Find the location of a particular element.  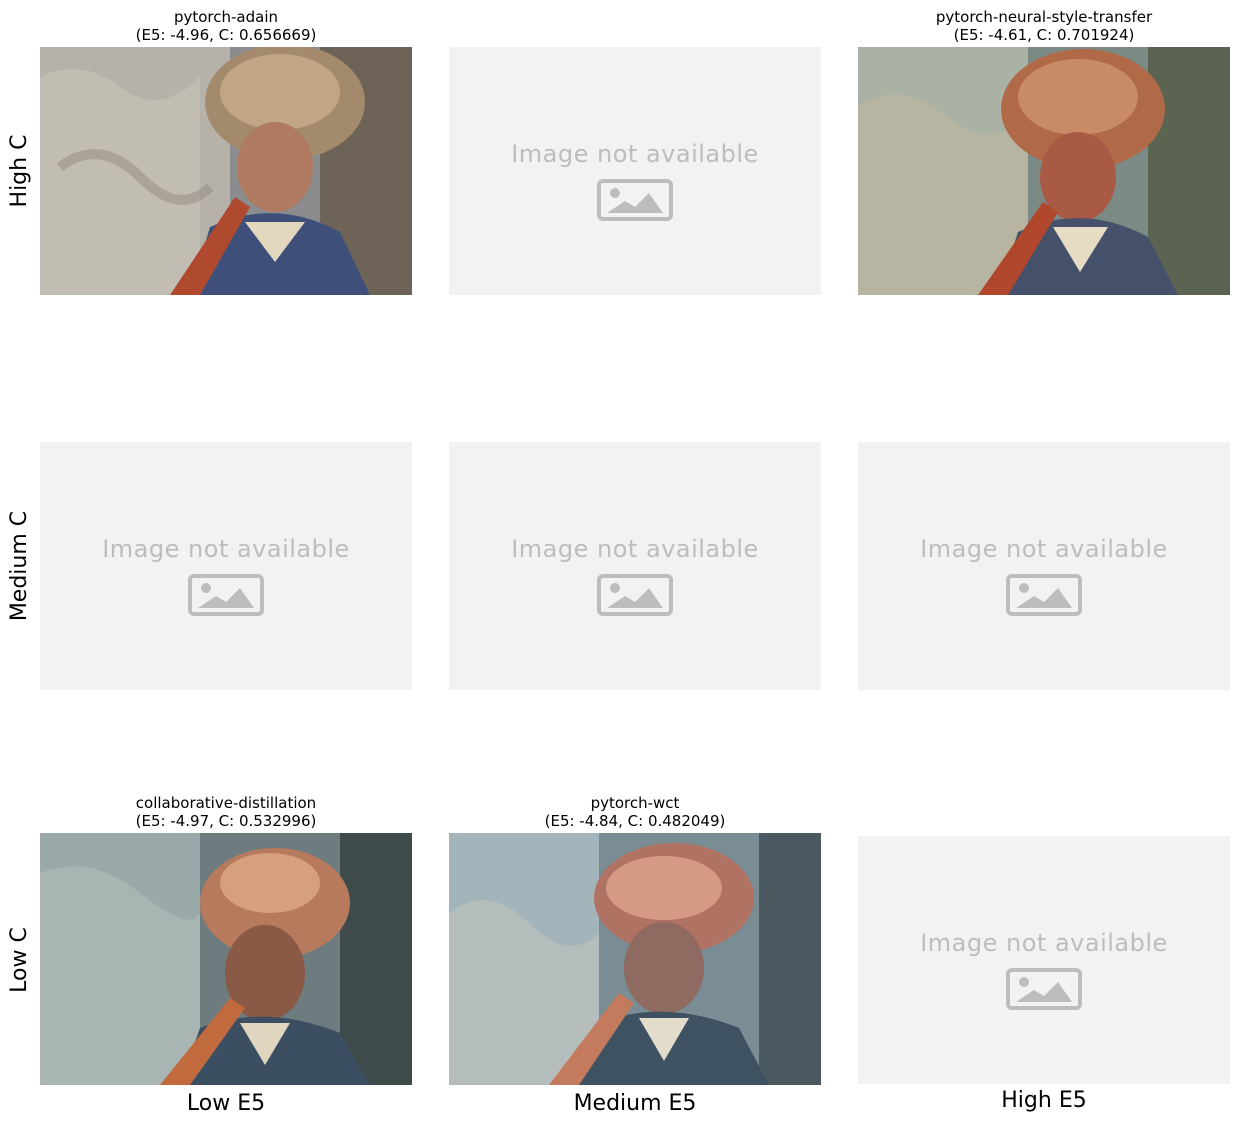

stylized-image-pytorch-neural-style-transfer is located at coordinates (1044, 171).